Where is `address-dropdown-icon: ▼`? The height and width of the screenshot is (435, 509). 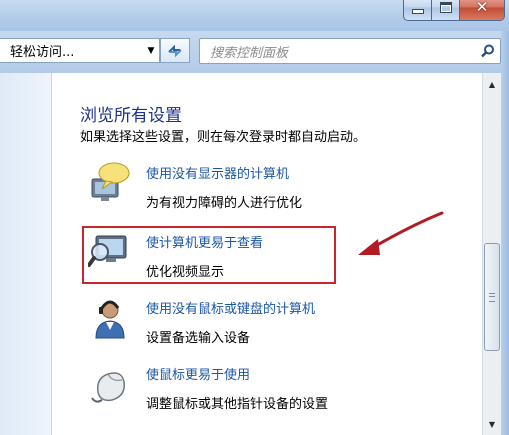 address-dropdown-icon: ▼ is located at coordinates (151, 50).